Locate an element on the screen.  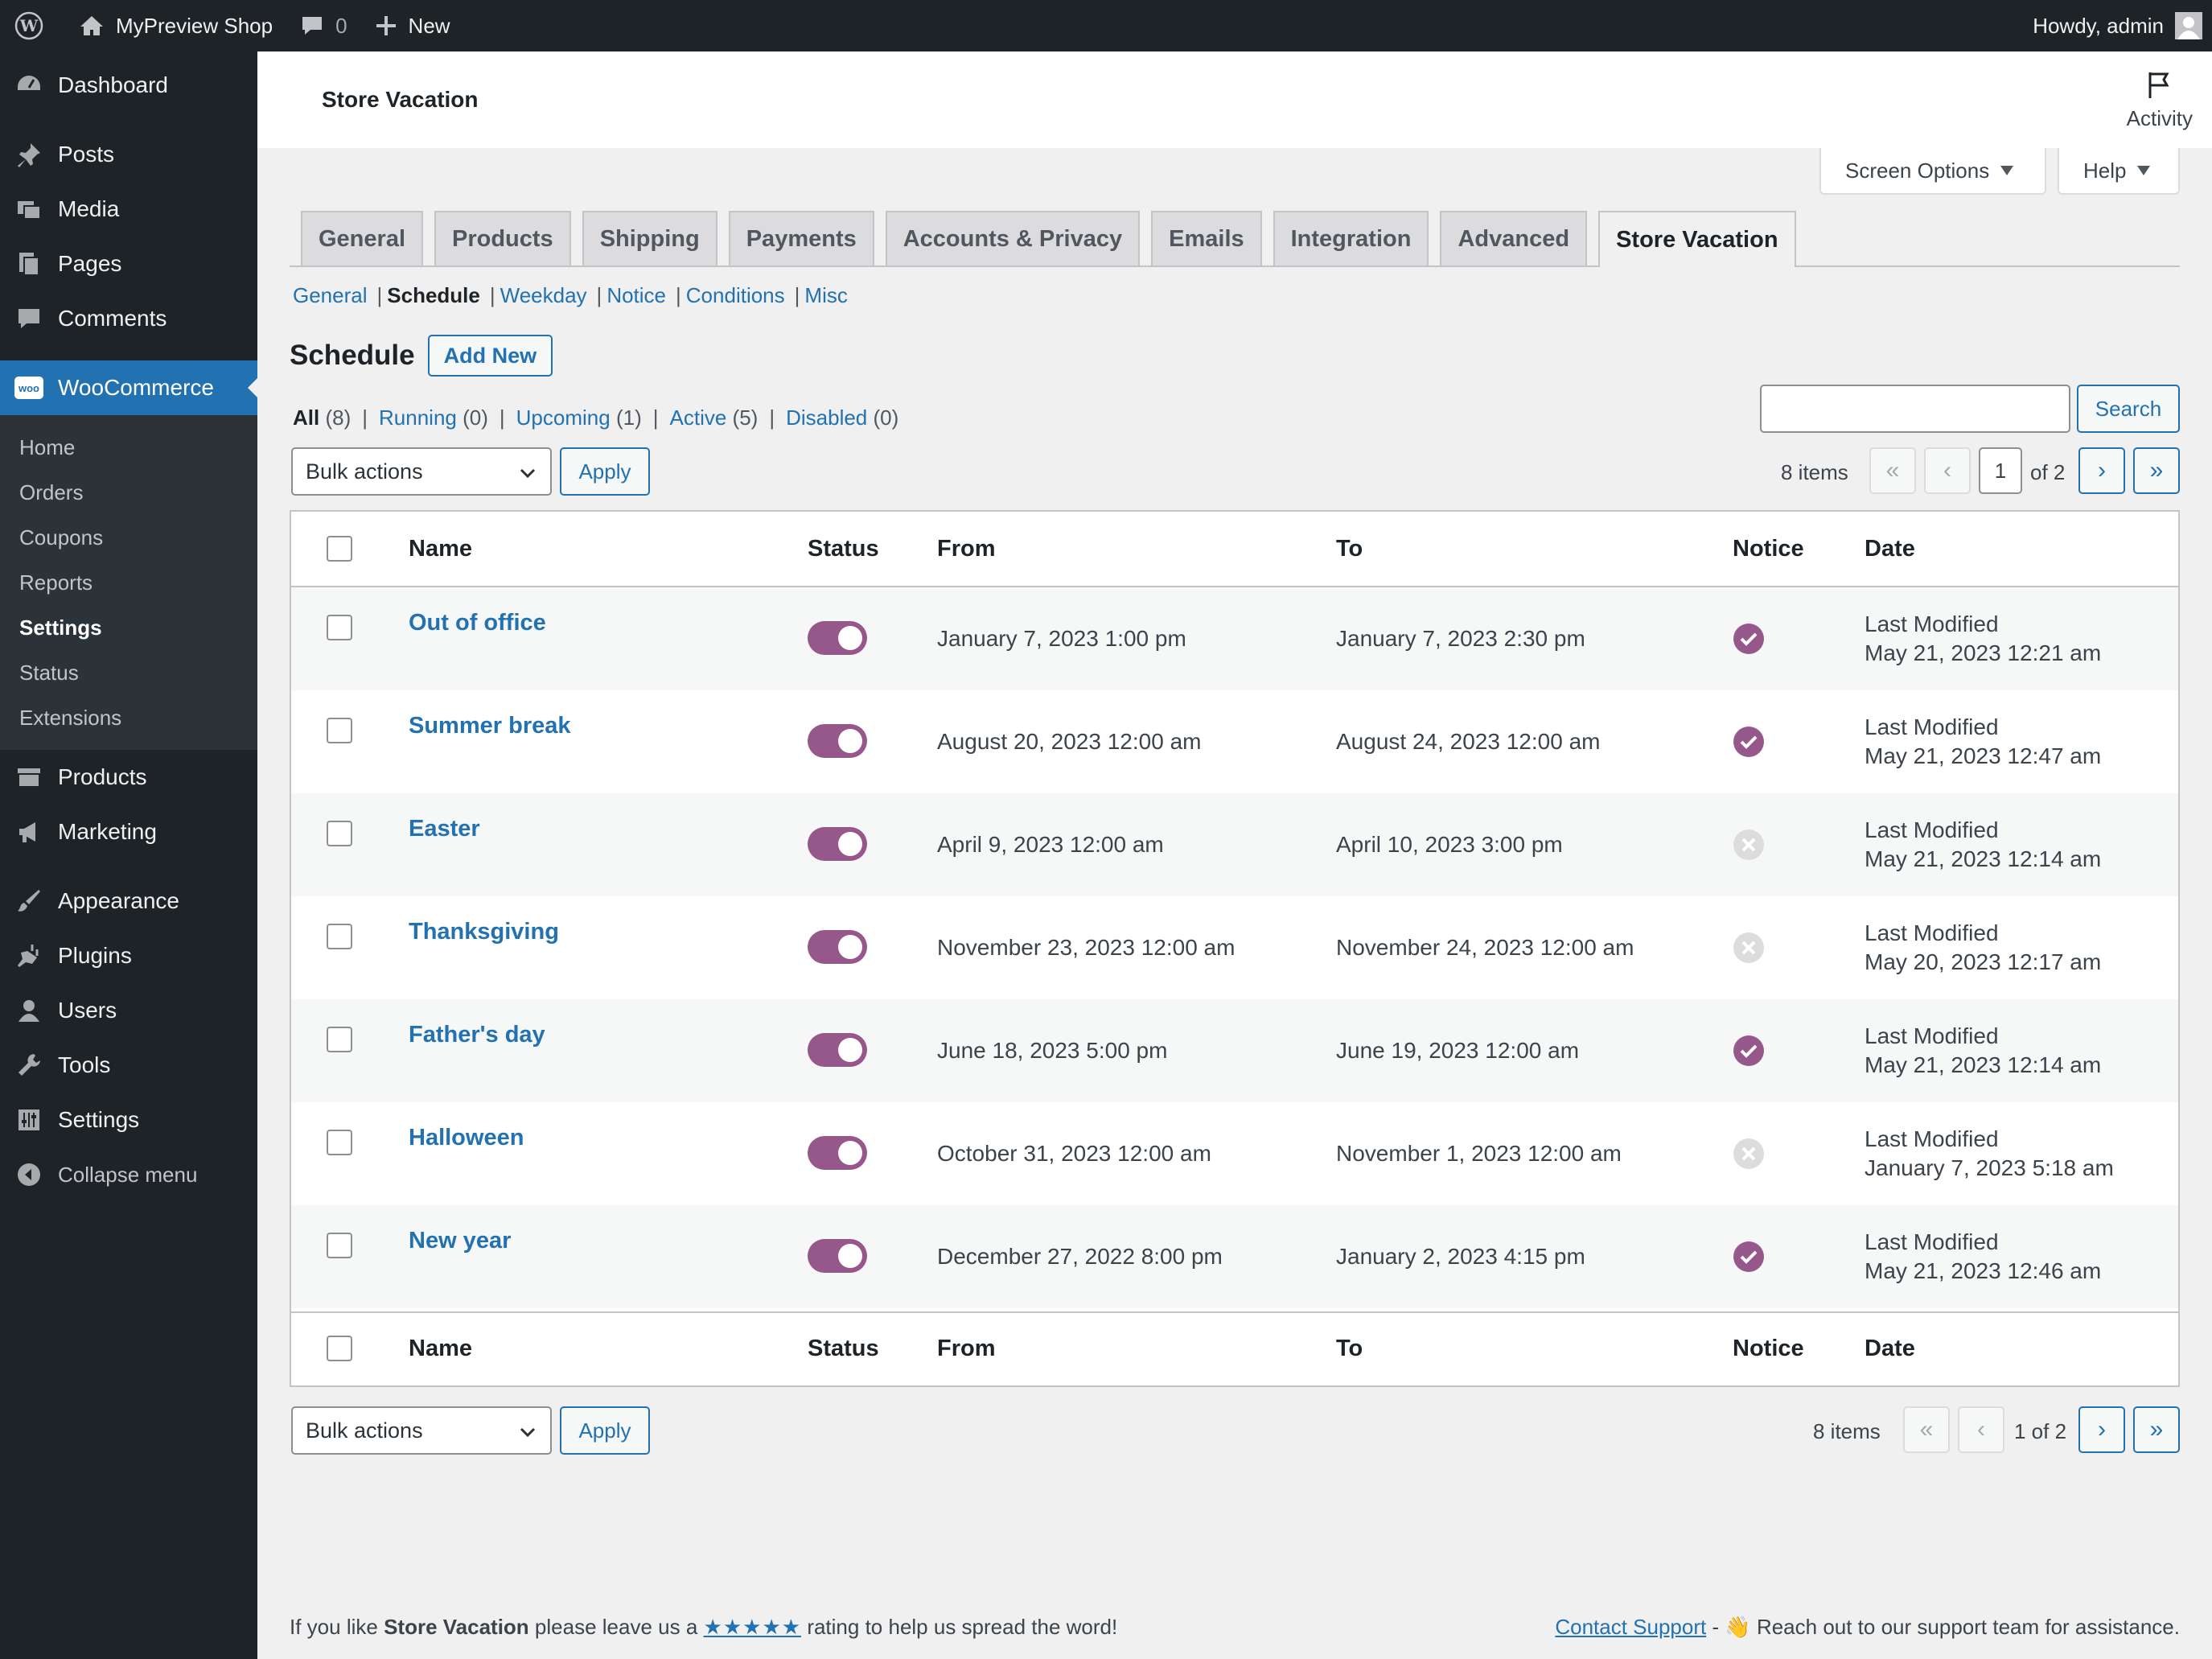
submenu-settings: Settings is located at coordinates (128, 627).